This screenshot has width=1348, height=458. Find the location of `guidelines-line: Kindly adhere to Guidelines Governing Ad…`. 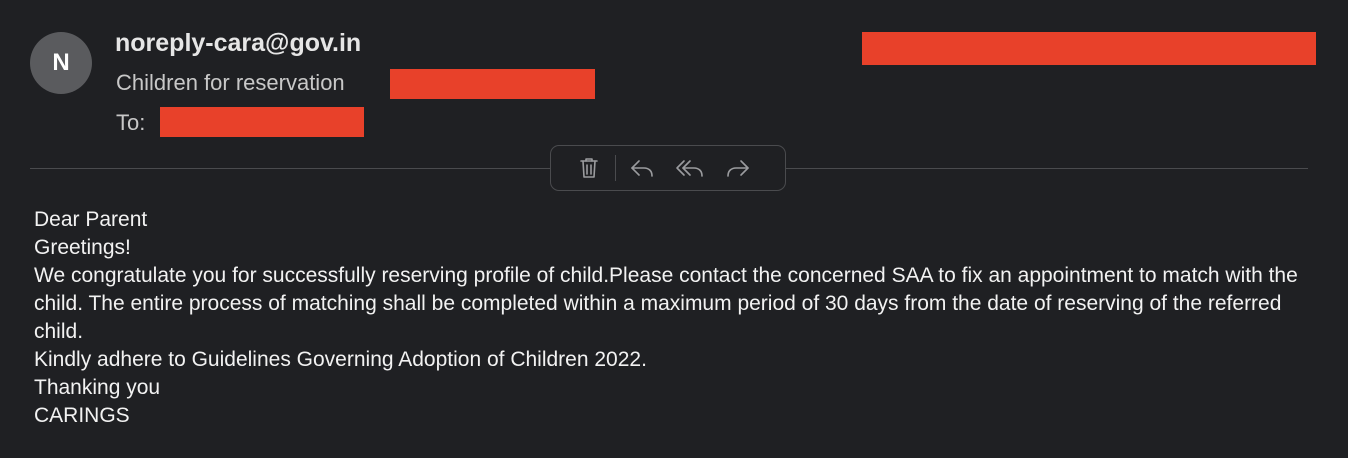

guidelines-line: Kindly adhere to Guidelines Governing Ad… is located at coordinates (340, 359).